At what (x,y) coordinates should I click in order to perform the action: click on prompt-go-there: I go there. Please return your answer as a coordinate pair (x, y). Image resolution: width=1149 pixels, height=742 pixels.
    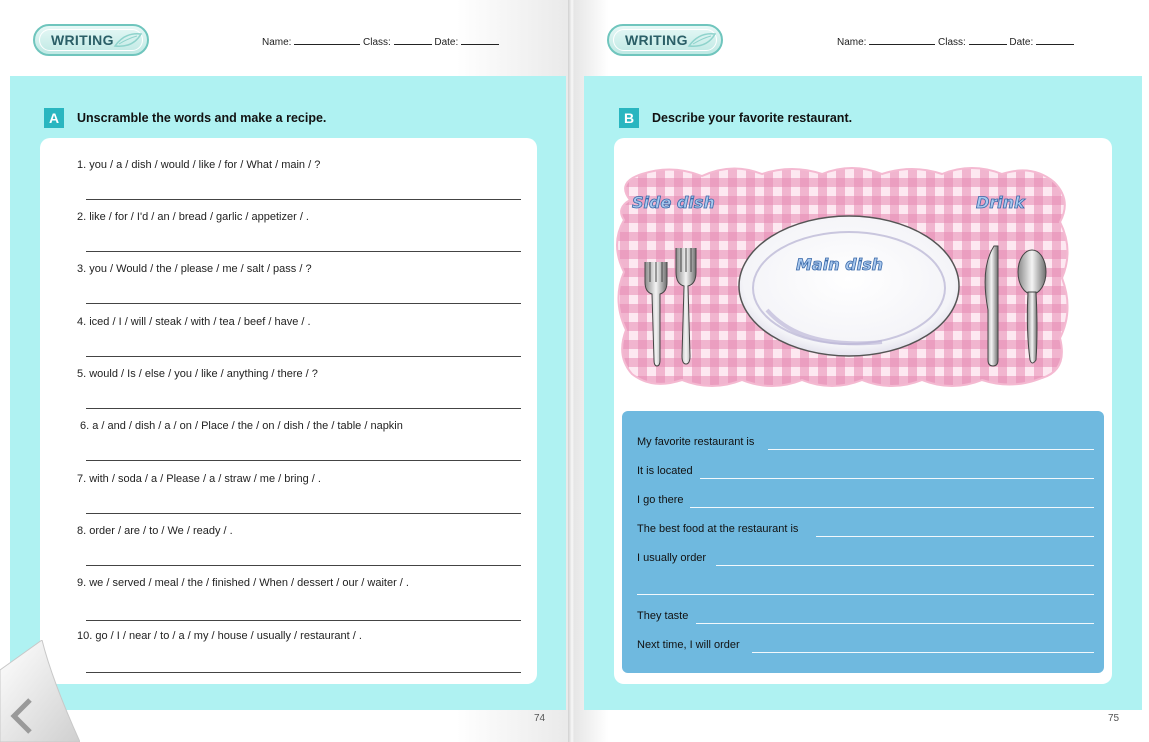
    Looking at the image, I should click on (660, 500).